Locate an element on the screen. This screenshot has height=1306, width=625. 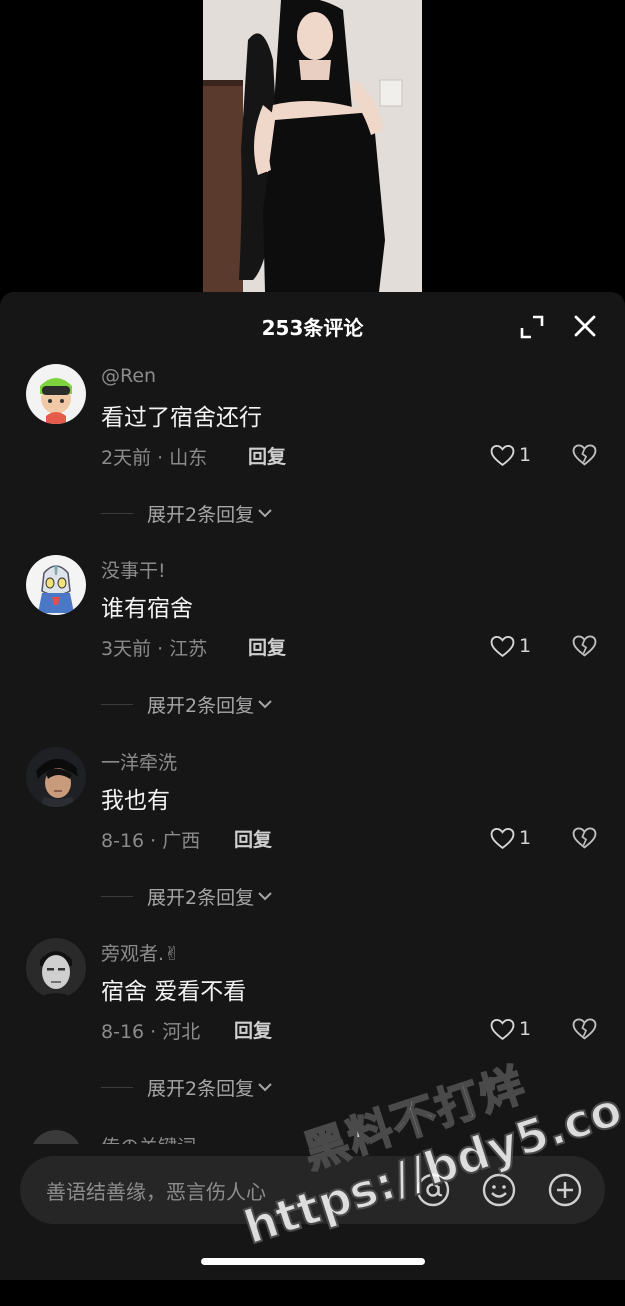
home-indicator is located at coordinates (313, 1261).